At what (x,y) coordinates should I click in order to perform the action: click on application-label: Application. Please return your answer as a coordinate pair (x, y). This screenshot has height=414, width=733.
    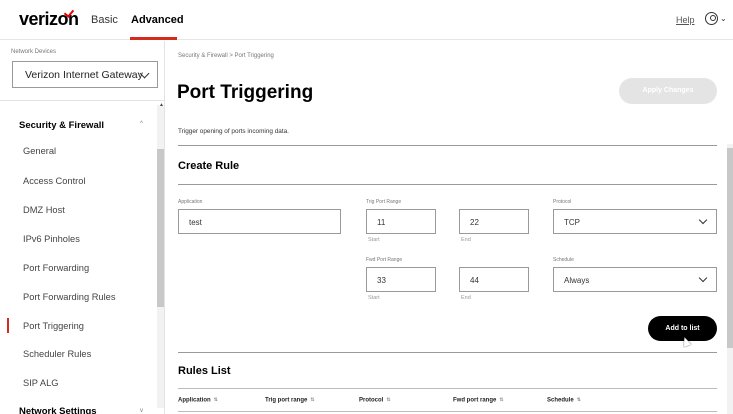
    Looking at the image, I should click on (190, 202).